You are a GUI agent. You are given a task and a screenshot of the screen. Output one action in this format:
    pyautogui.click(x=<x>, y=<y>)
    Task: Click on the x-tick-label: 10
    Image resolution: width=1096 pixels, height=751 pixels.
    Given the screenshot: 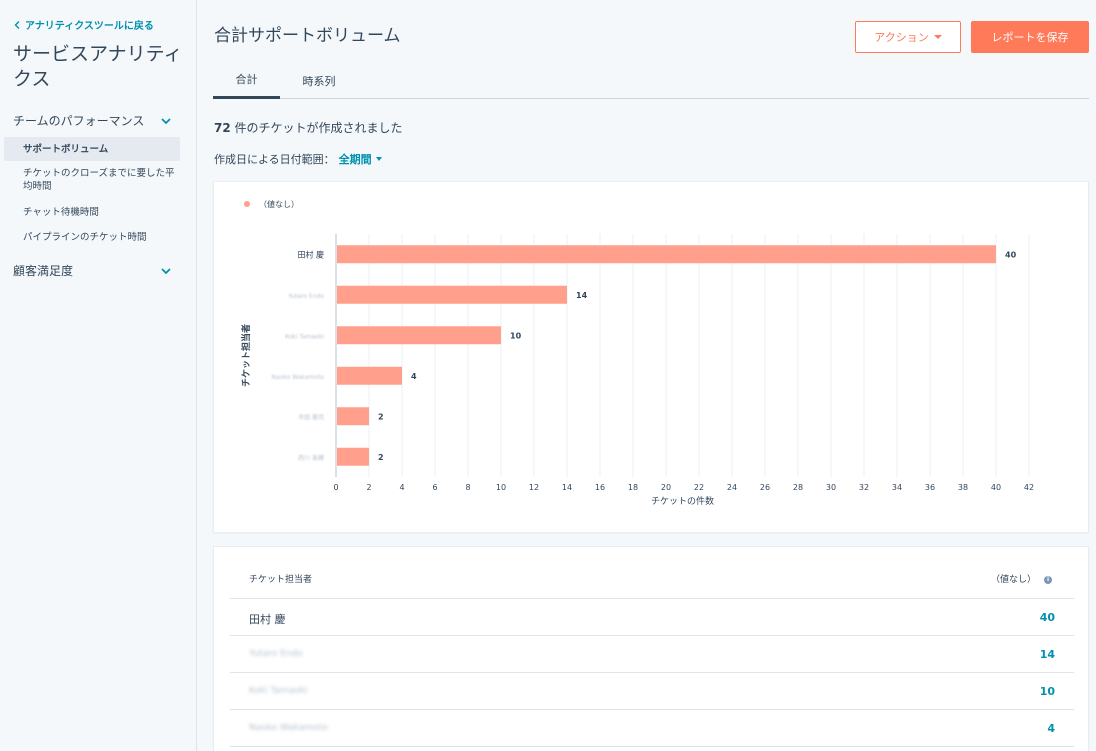 What is the action you would take?
    pyautogui.click(x=501, y=487)
    